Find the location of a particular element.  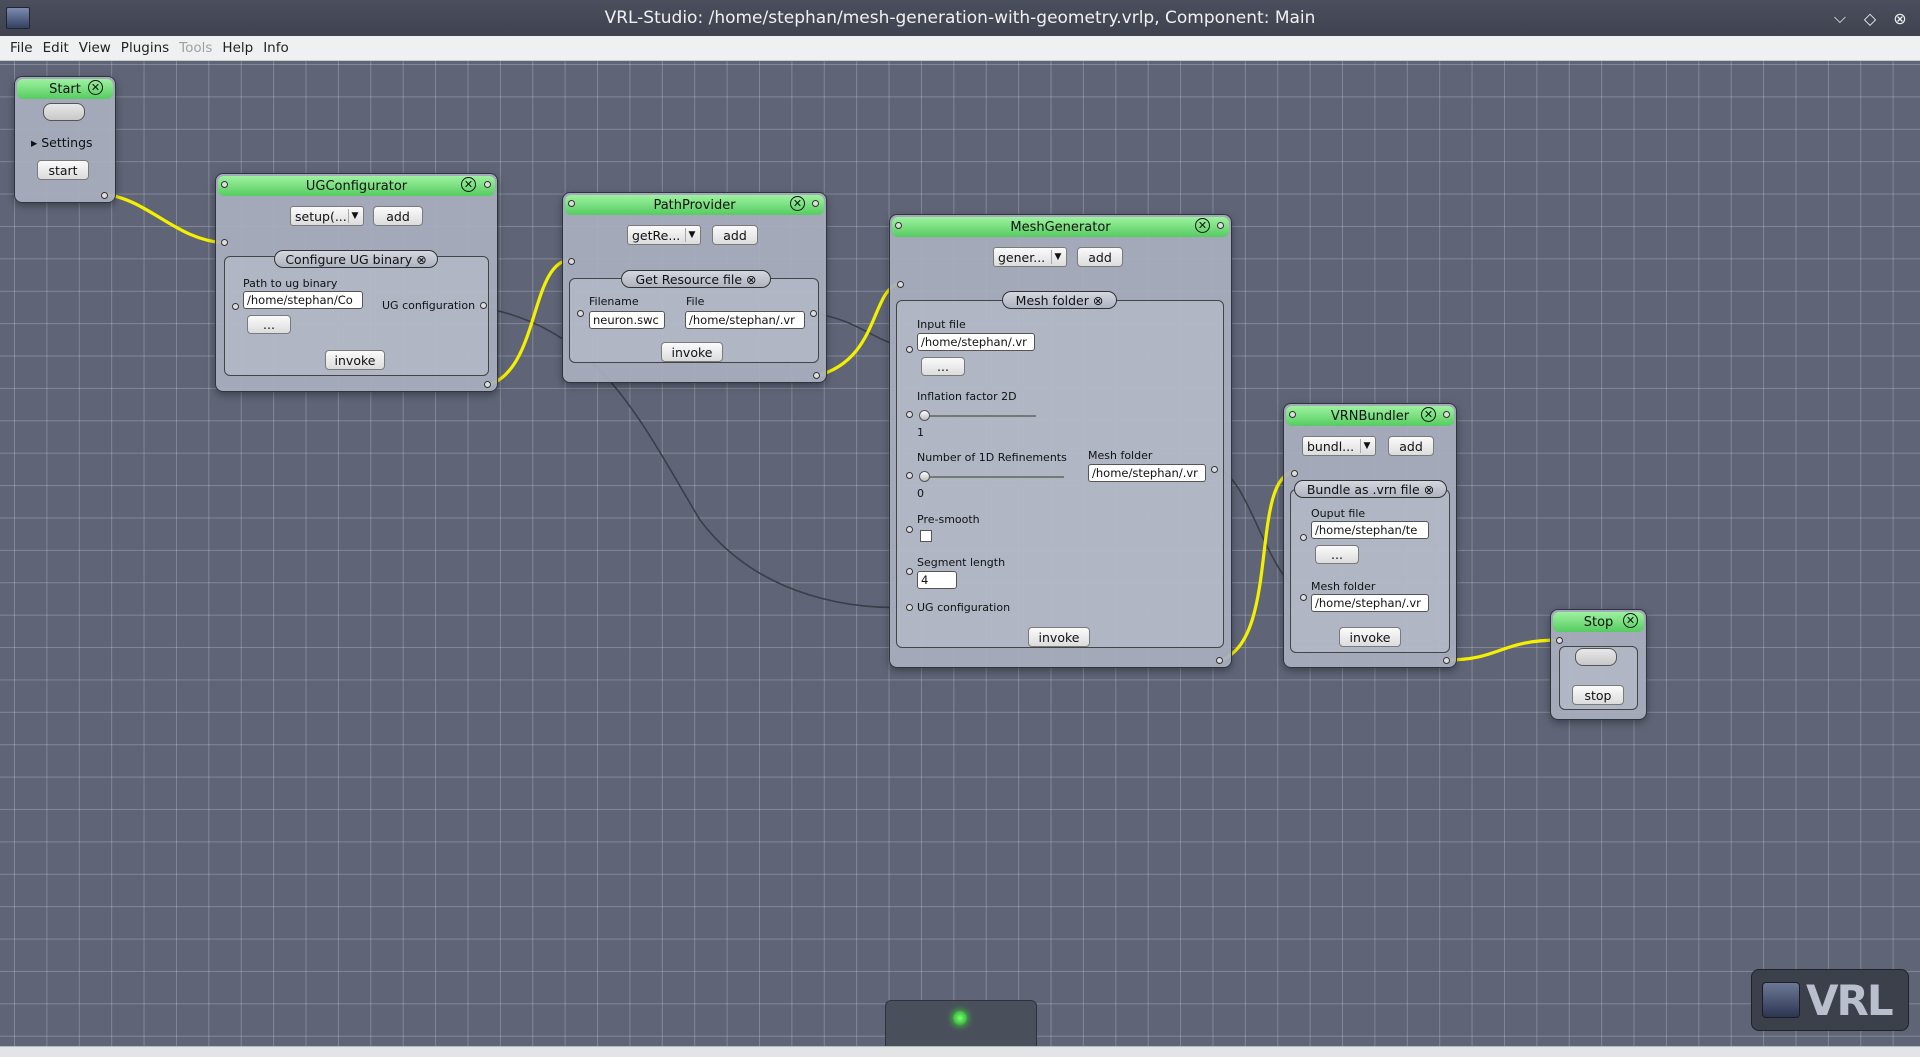

menu-edit: Edit is located at coordinates (56, 48).